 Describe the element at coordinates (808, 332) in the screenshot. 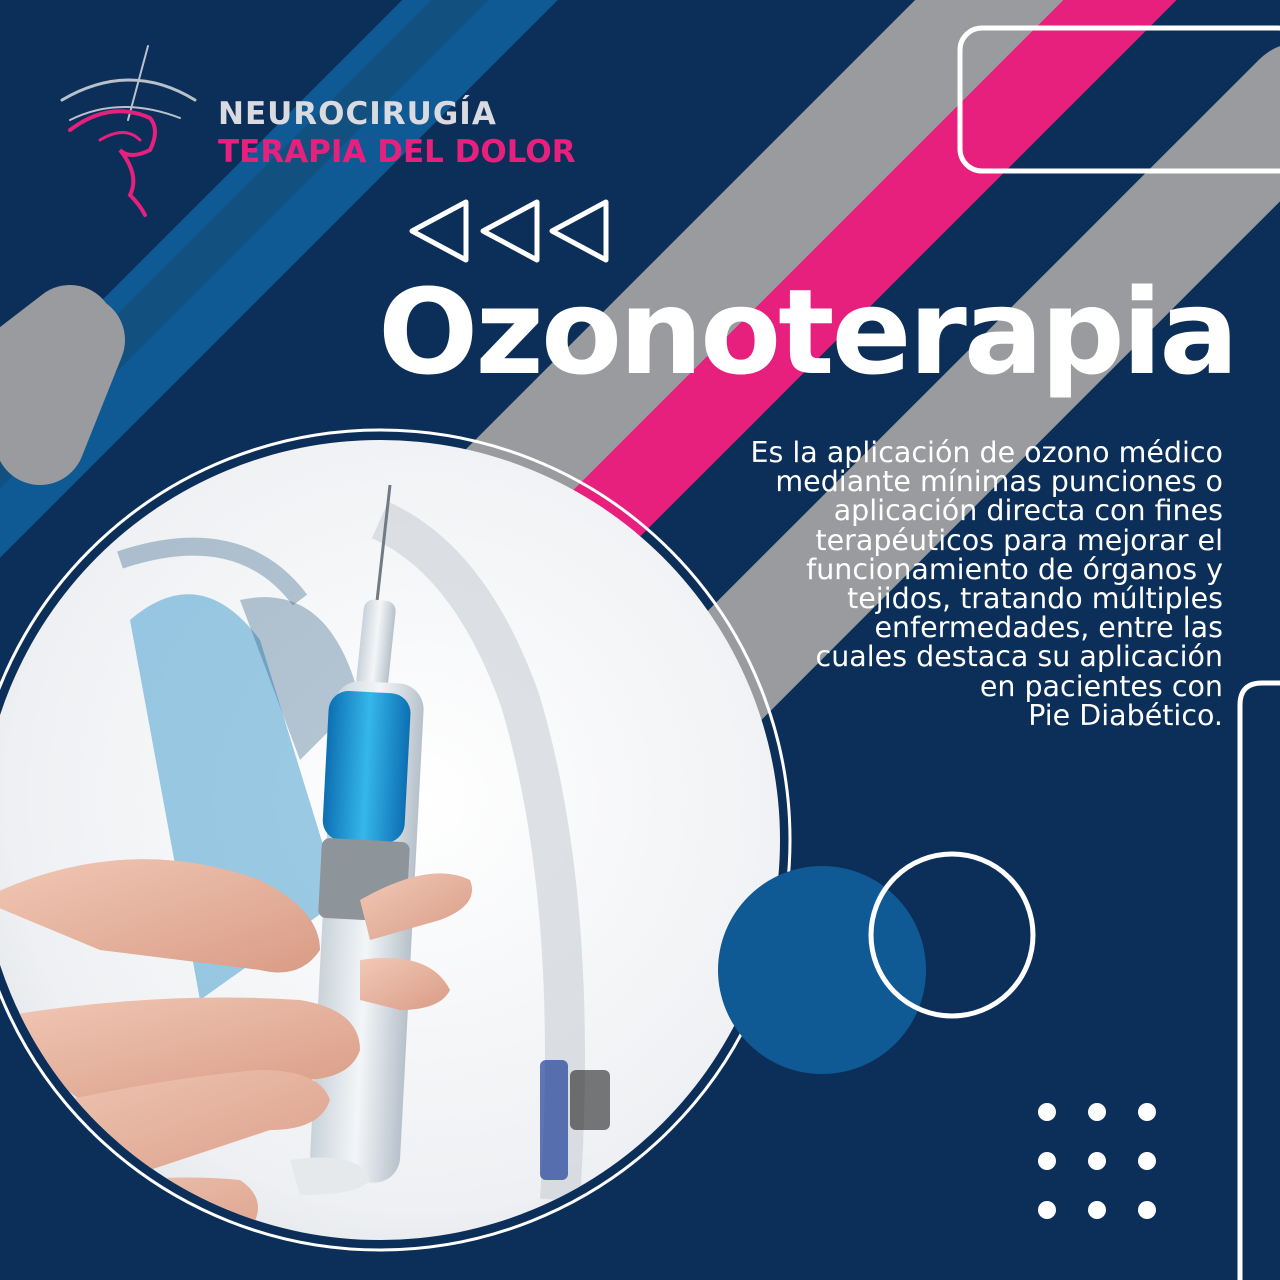

I see `page-title: Ozonoterapia` at that location.